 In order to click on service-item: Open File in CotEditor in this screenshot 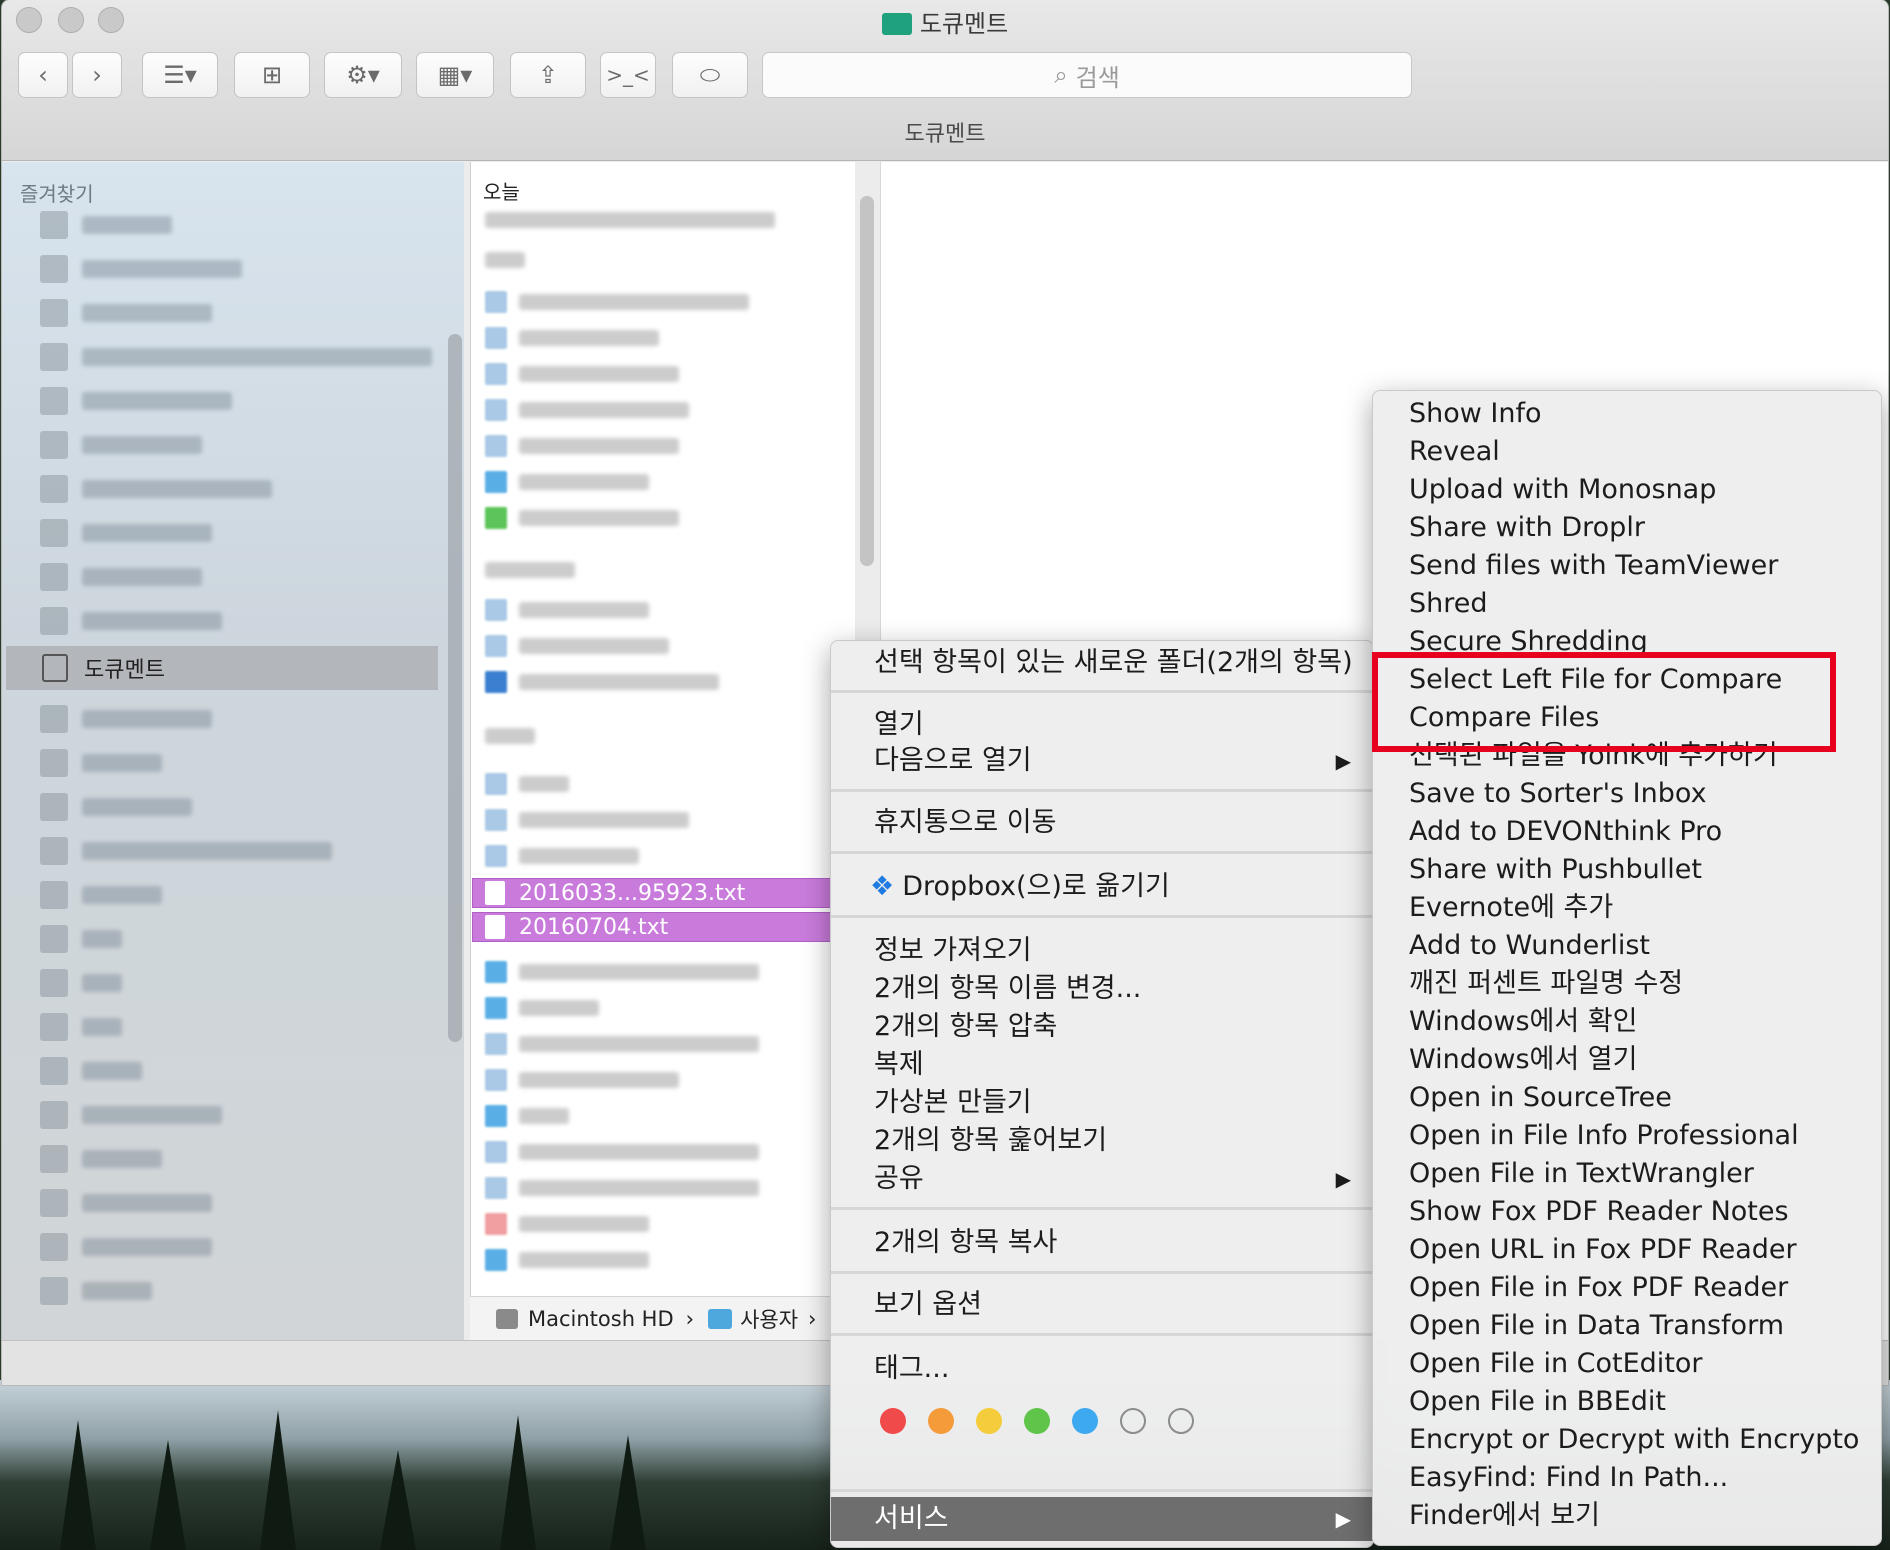, I will do `click(1627, 1364)`.